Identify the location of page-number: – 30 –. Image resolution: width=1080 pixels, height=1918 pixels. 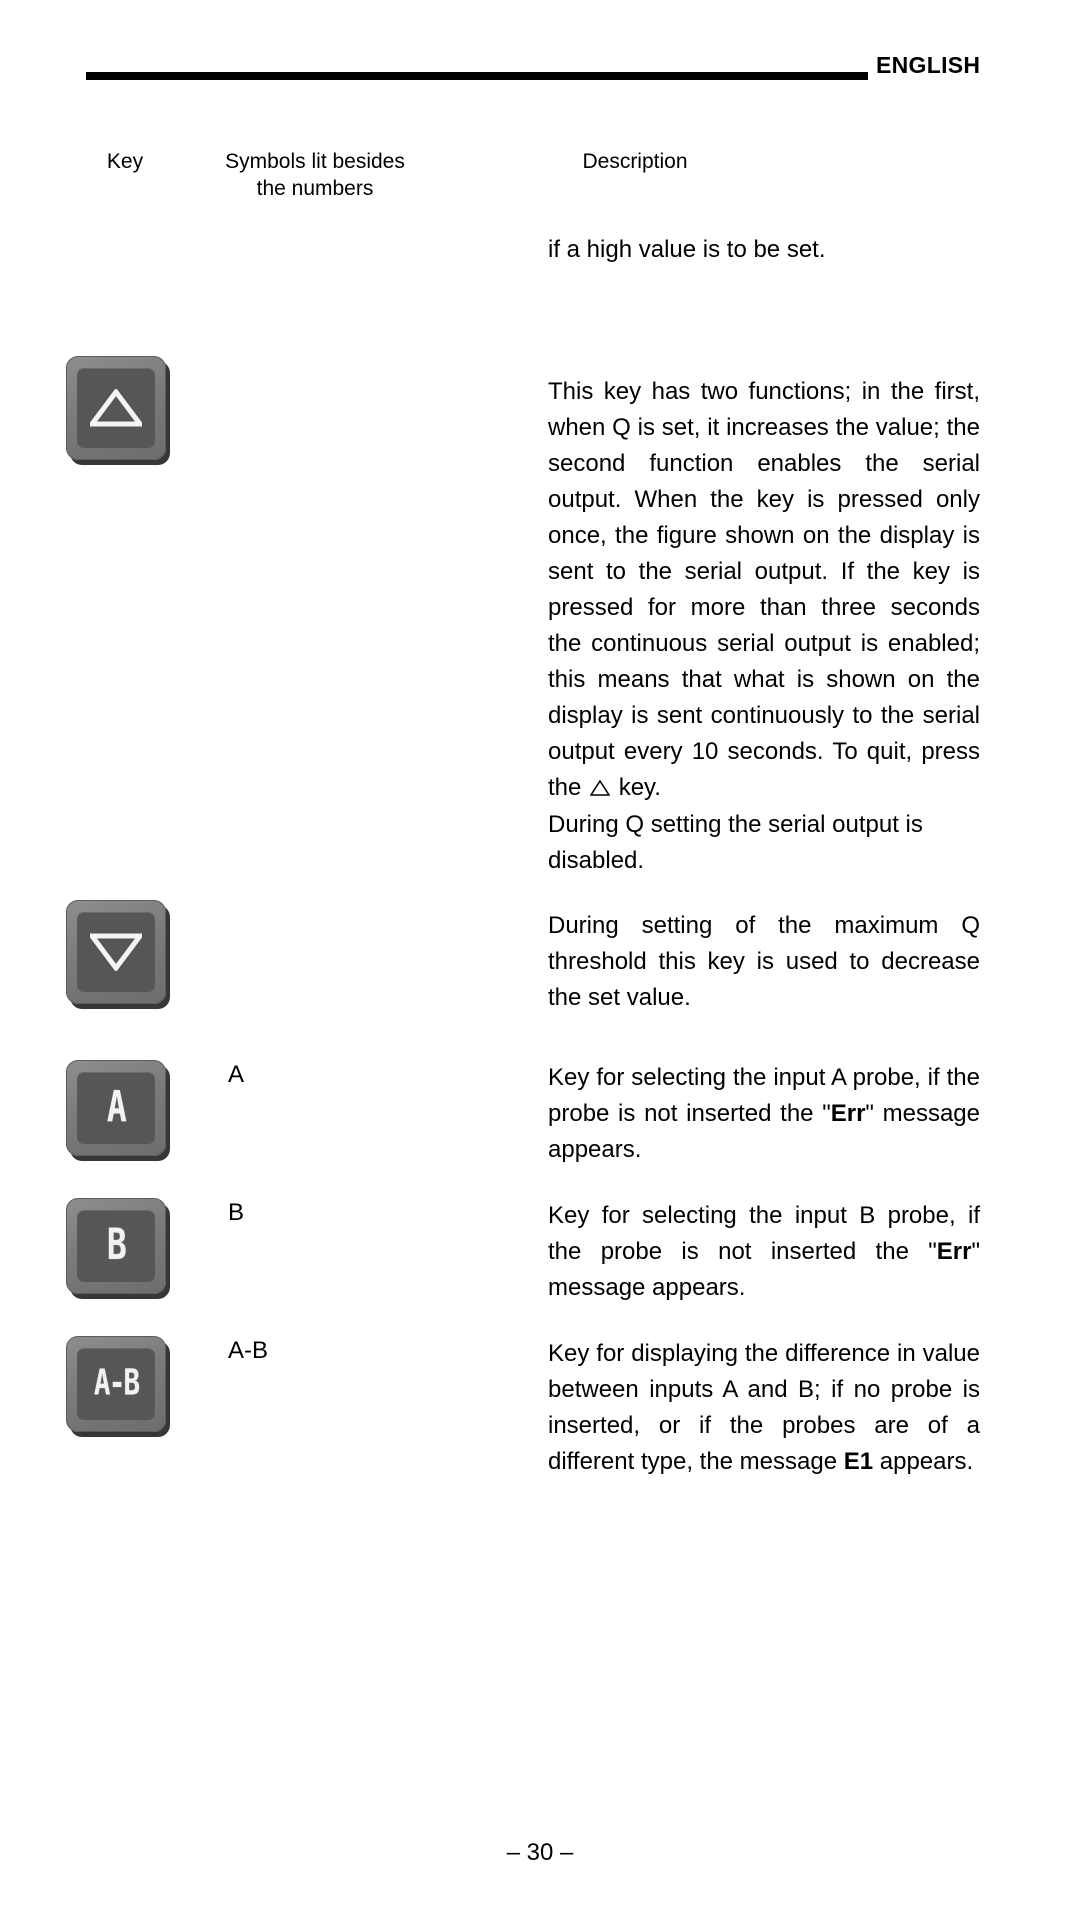
(540, 1852).